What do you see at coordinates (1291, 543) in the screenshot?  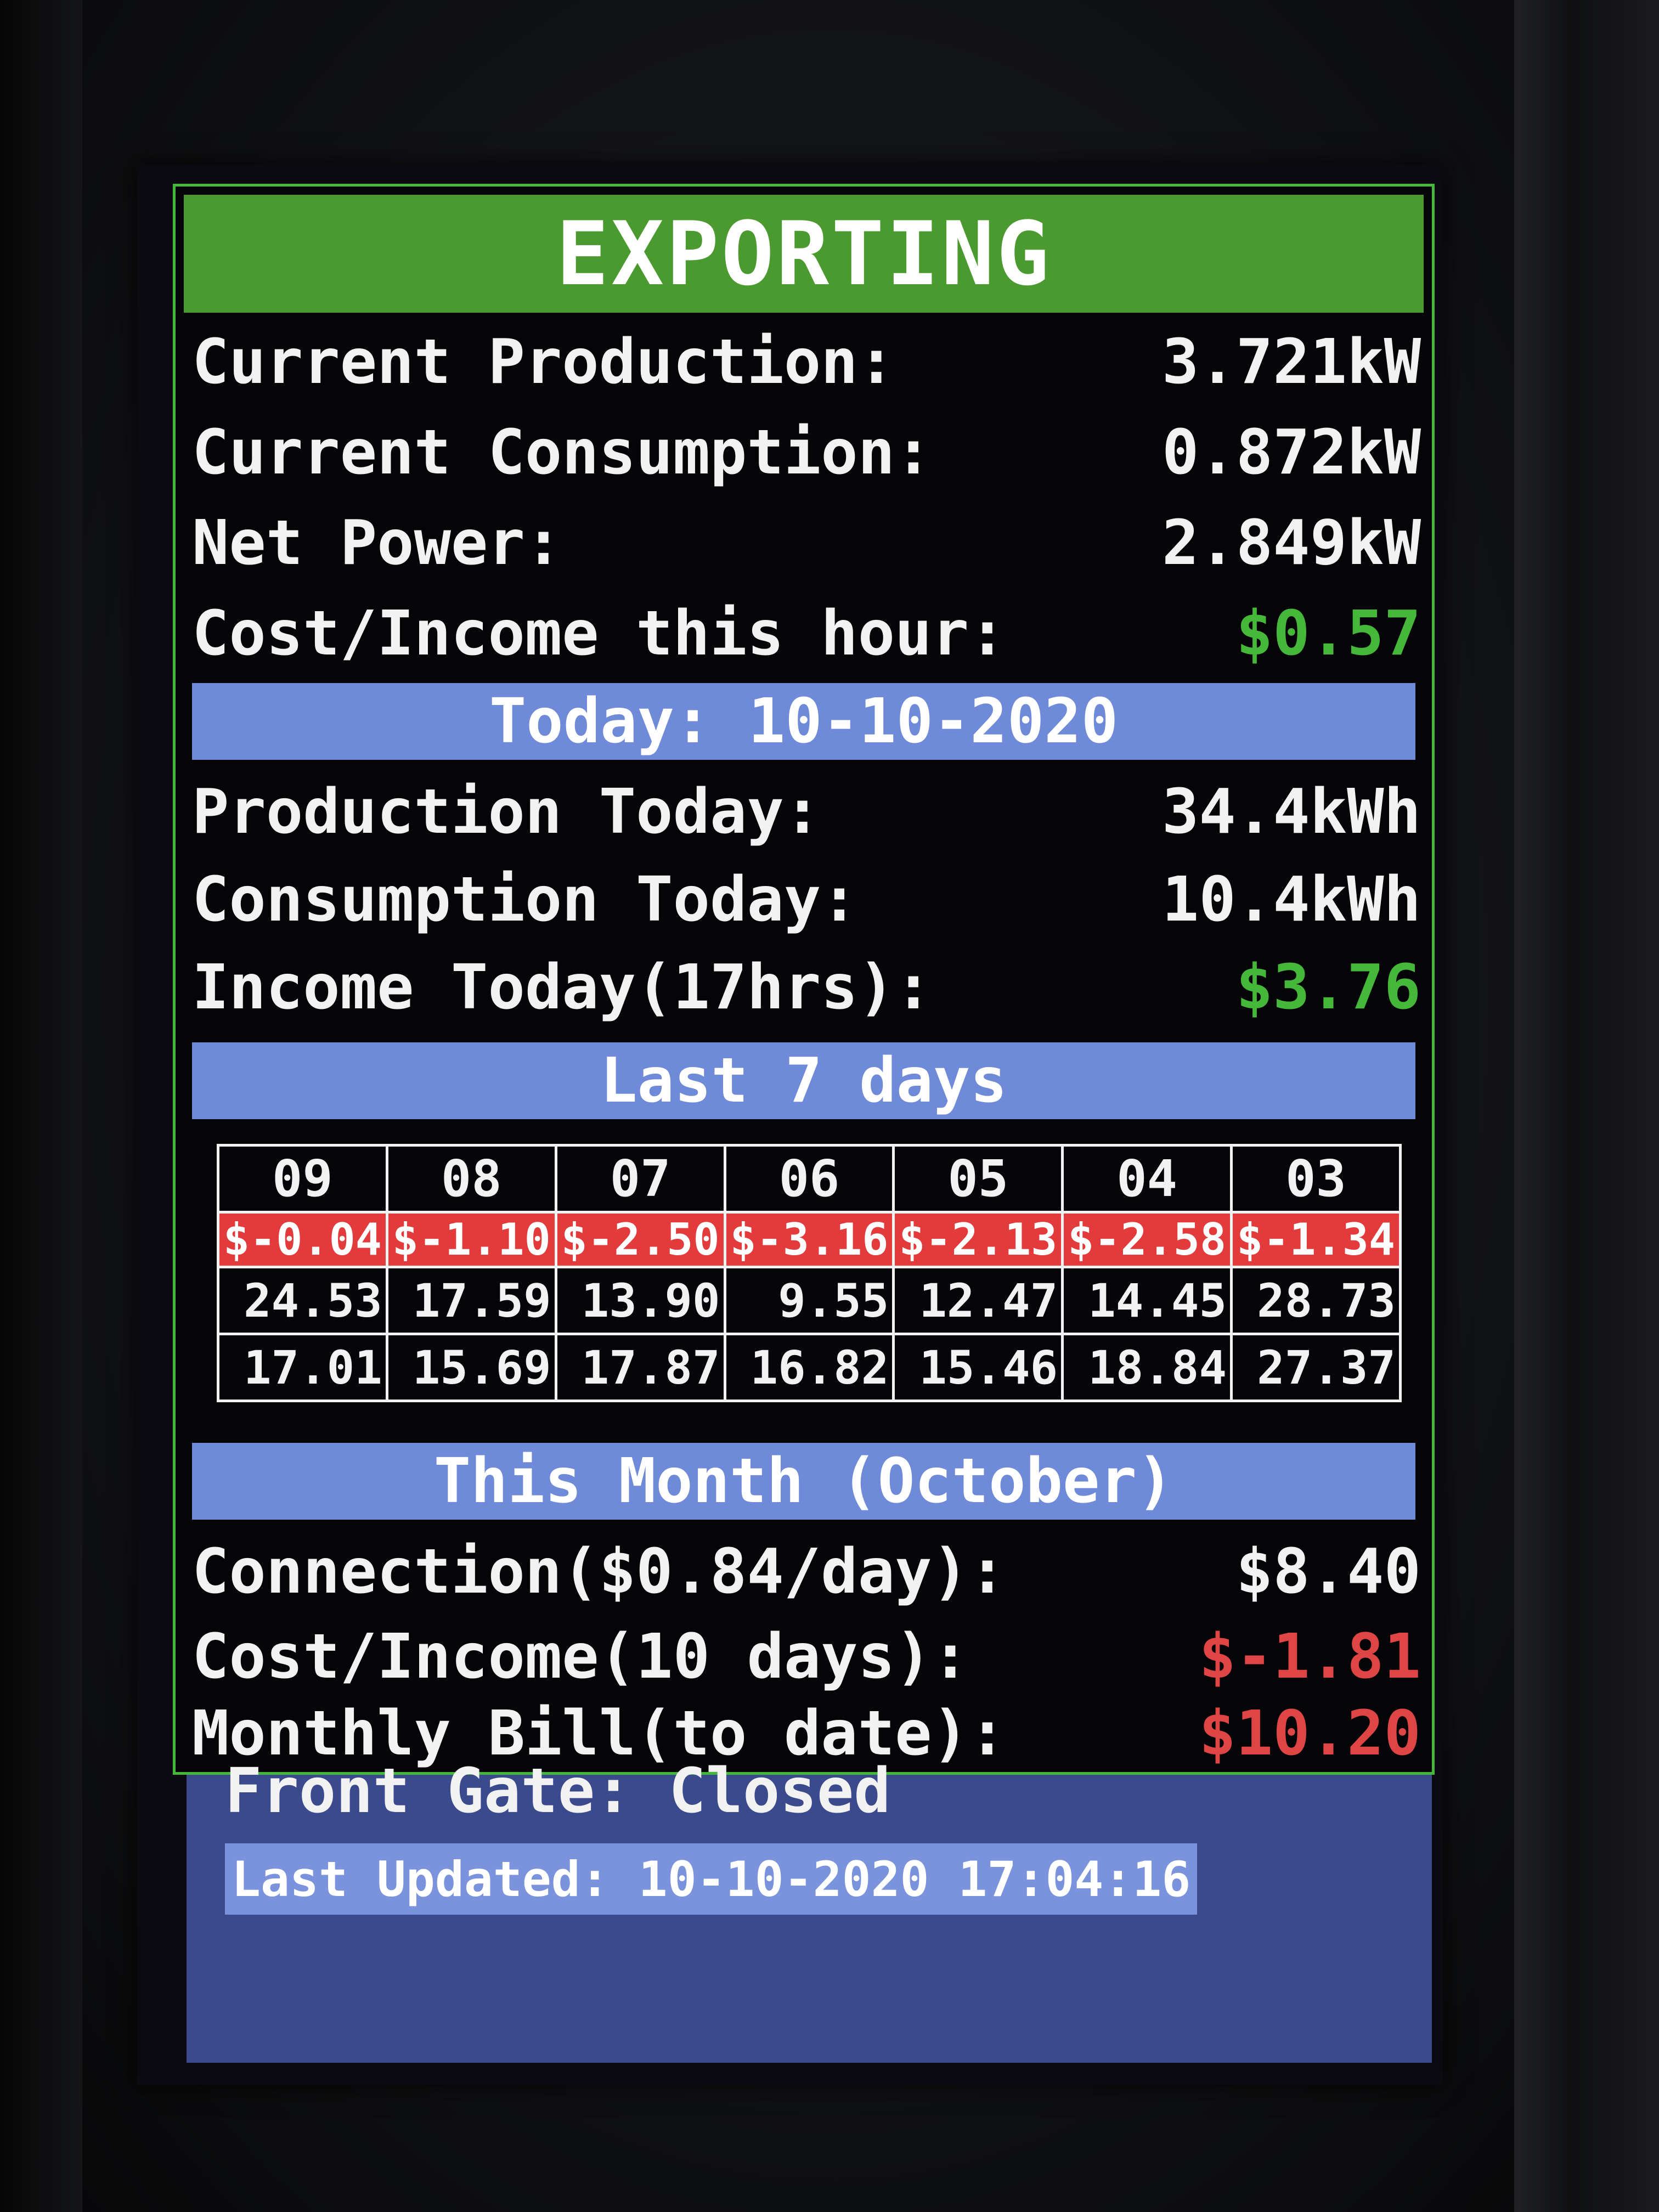 I see `net-power-value: 2.849kW` at bounding box center [1291, 543].